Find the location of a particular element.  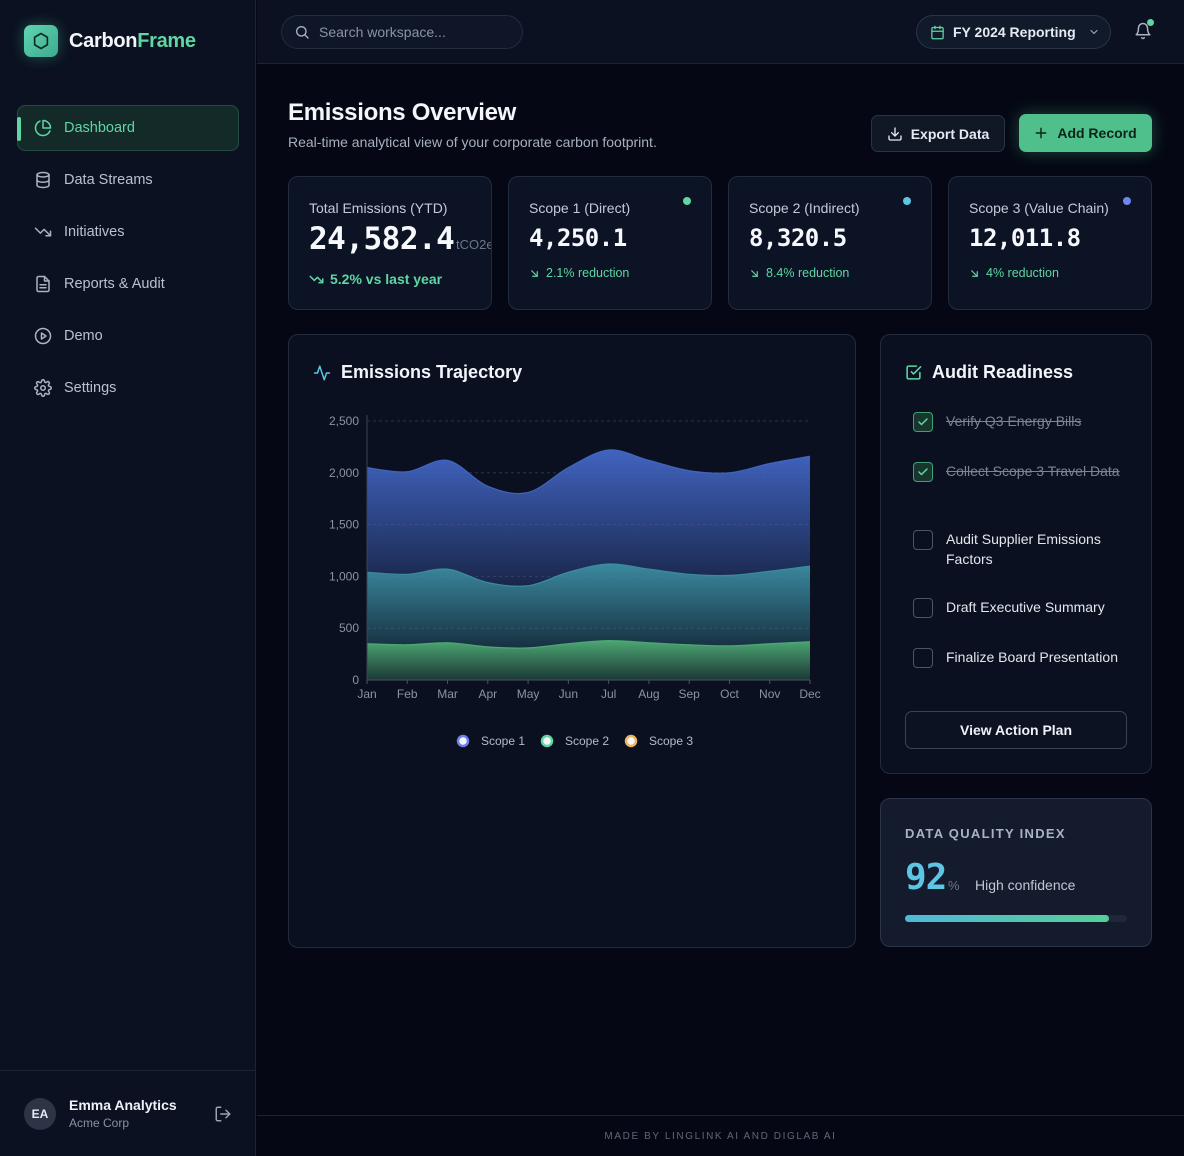

task-item: Finalize Board Presentation is located at coordinates (1018, 657).